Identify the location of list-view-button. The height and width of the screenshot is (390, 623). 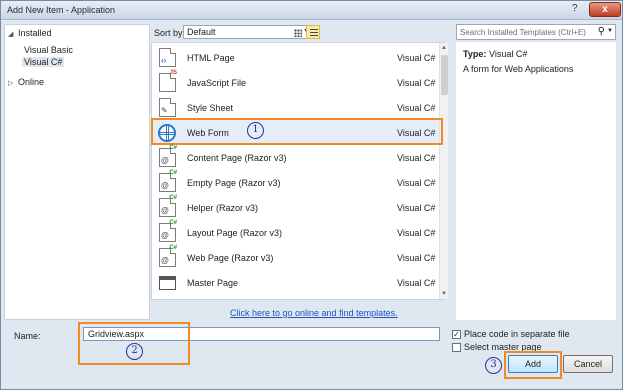
(313, 32).